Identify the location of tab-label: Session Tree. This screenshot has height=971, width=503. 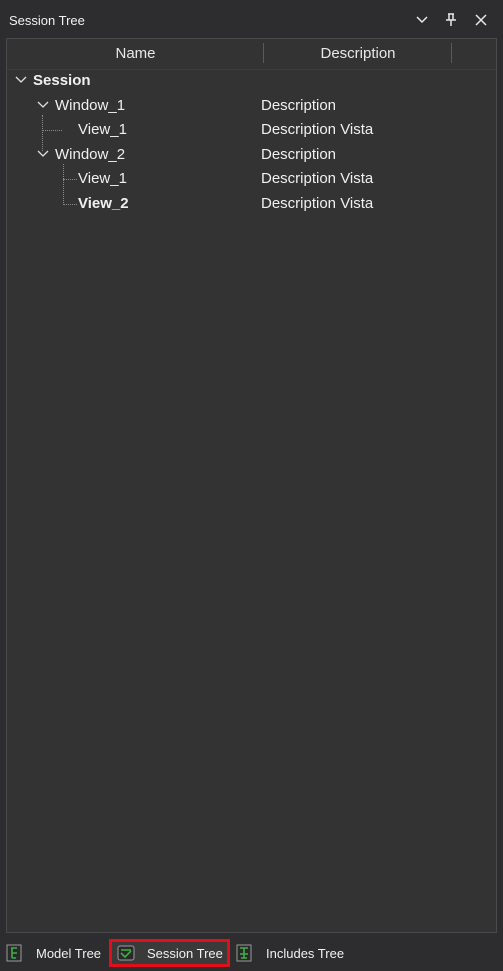
(185, 953).